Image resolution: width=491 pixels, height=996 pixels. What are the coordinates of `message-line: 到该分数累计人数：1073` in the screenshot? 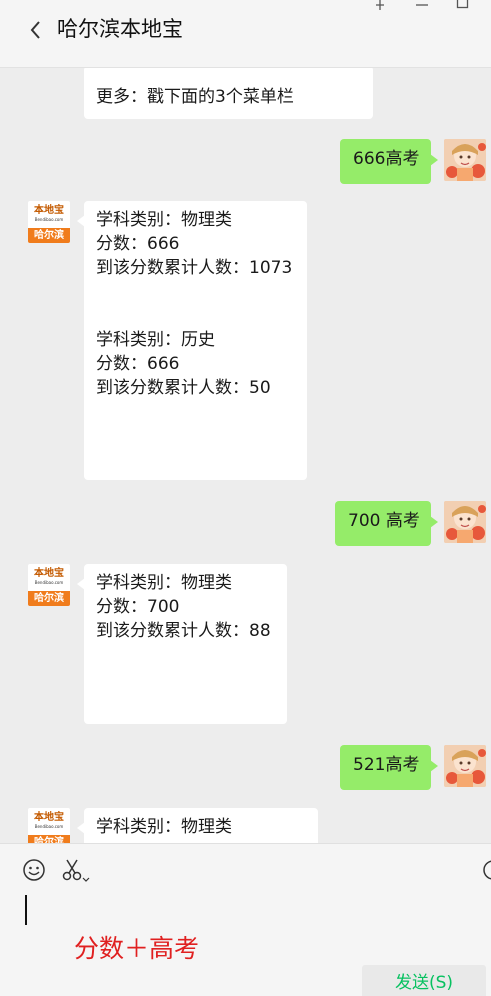 It's located at (194, 268).